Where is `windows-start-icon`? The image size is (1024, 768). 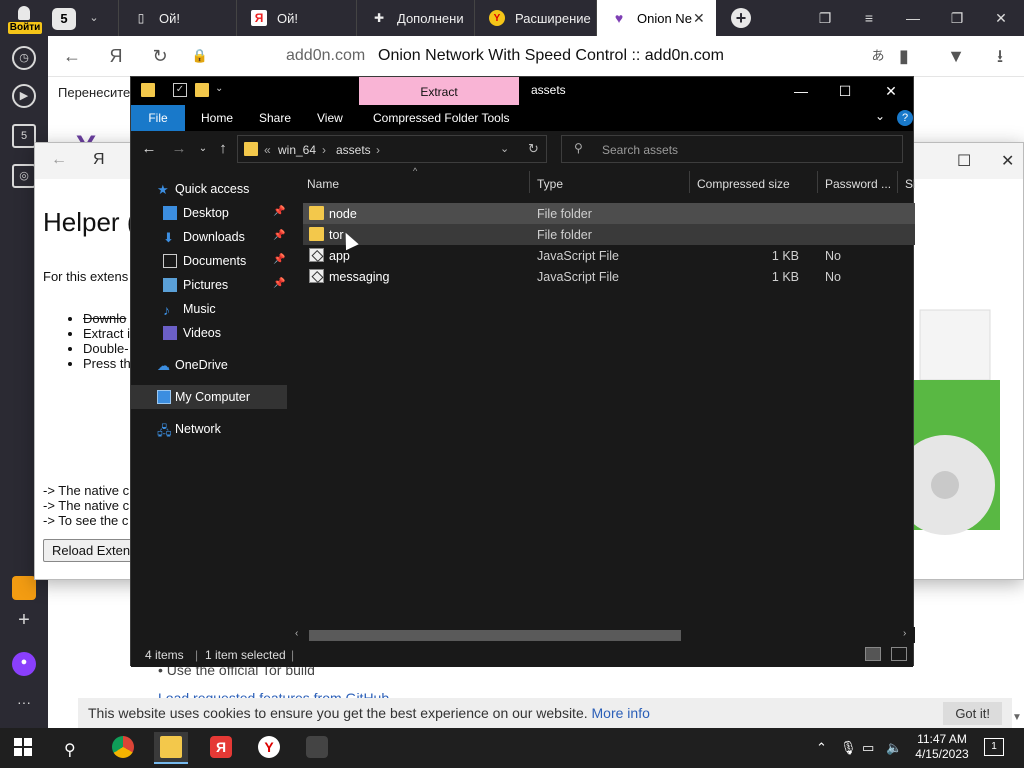 windows-start-icon is located at coordinates (23, 747).